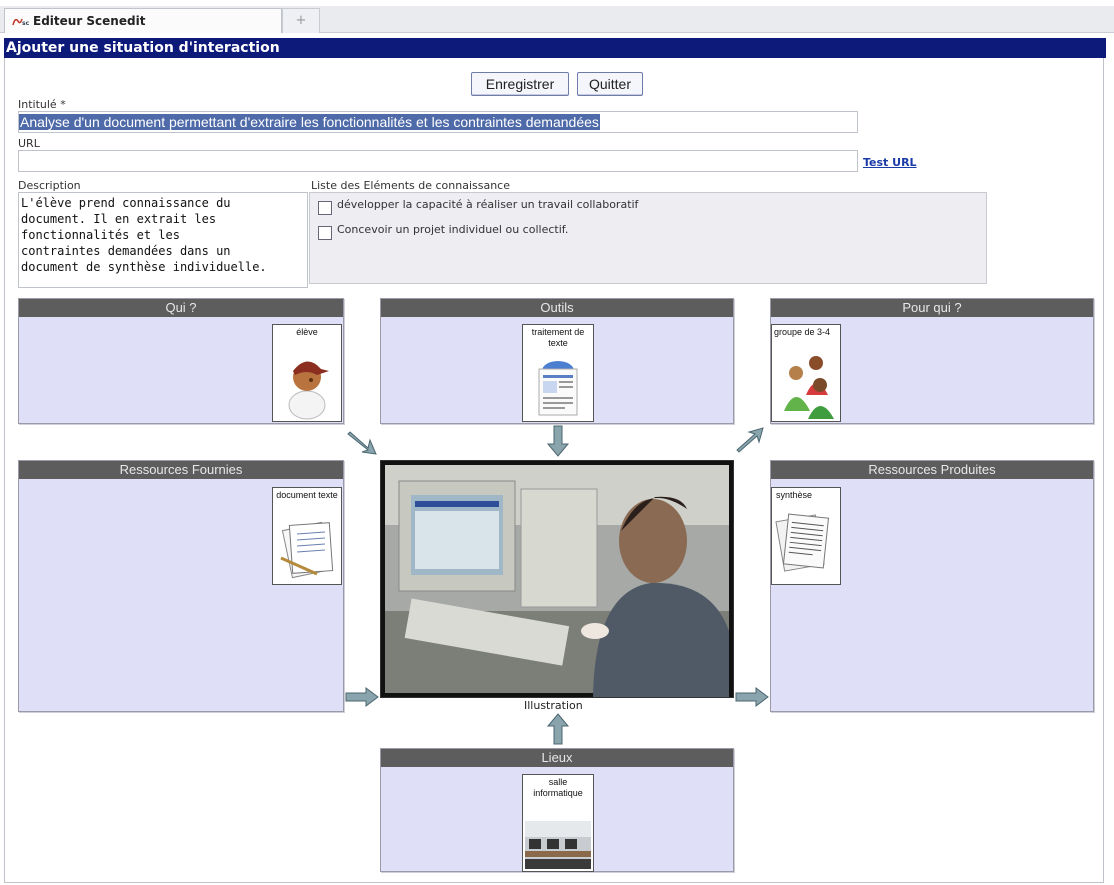  I want to click on panel-outils: Outils traitement de texte, so click(557, 361).